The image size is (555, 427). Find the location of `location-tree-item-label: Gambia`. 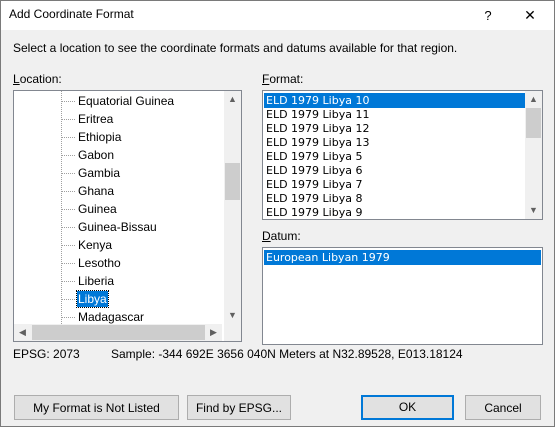

location-tree-item-label: Gambia is located at coordinates (99, 173).